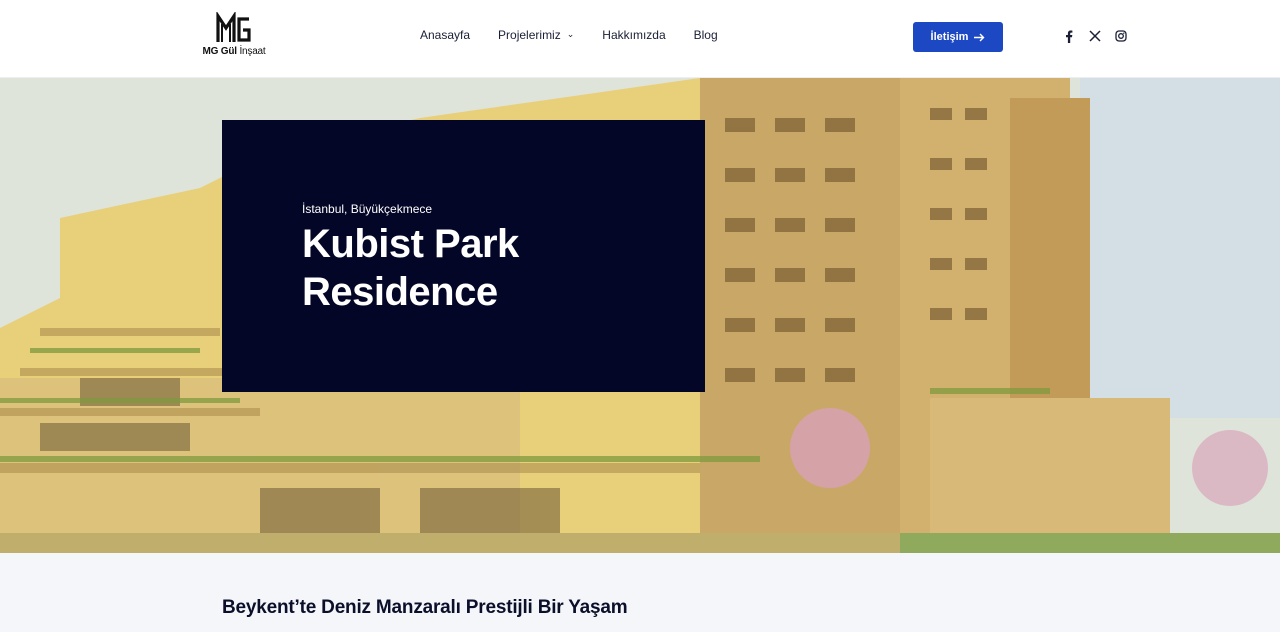 The height and width of the screenshot is (632, 1280). What do you see at coordinates (979, 37) in the screenshot?
I see `arrow-right-icon` at bounding box center [979, 37].